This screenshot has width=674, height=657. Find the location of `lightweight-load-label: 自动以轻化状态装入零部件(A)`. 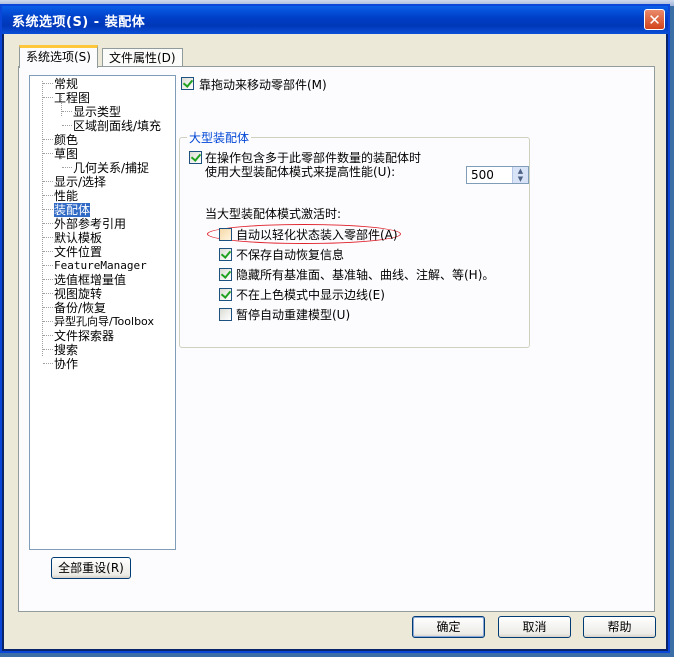

lightweight-load-label: 自动以轻化状态装入零部件(A) is located at coordinates (317, 235).